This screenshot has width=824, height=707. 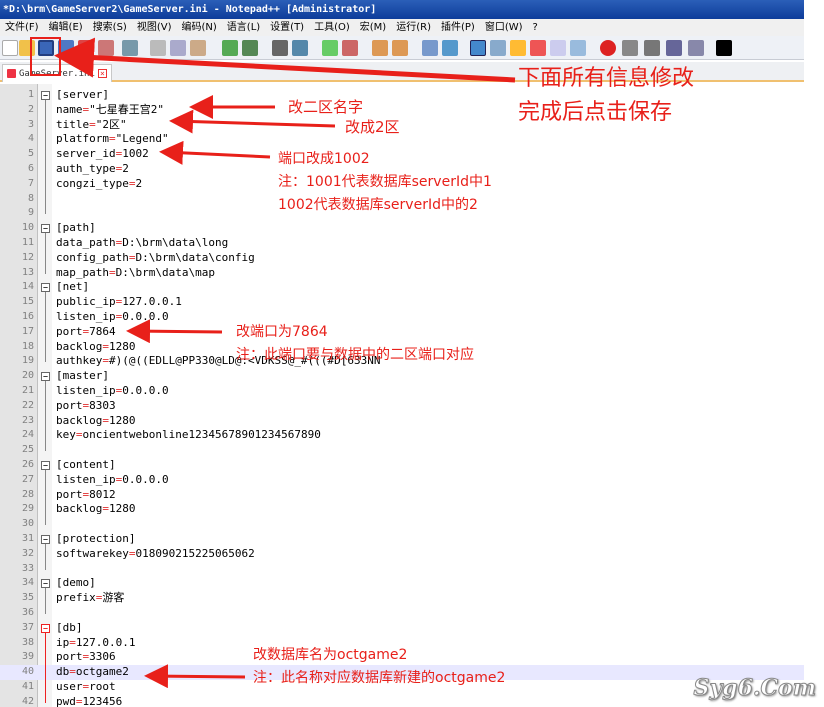 I want to click on save-icon, so click(x=46, y=48).